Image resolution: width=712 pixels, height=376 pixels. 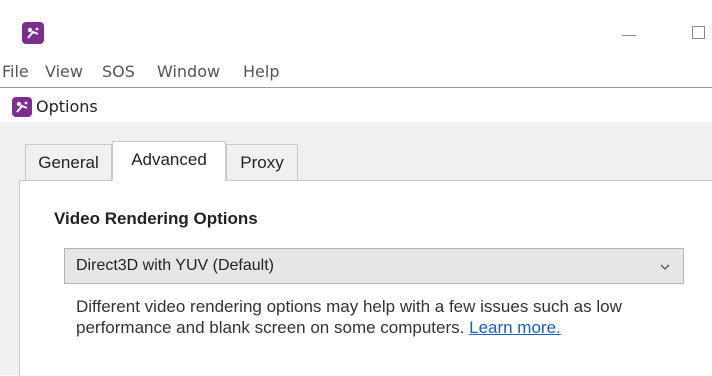 I want to click on menu-bar: File View SOS Window Help, so click(x=356, y=73).